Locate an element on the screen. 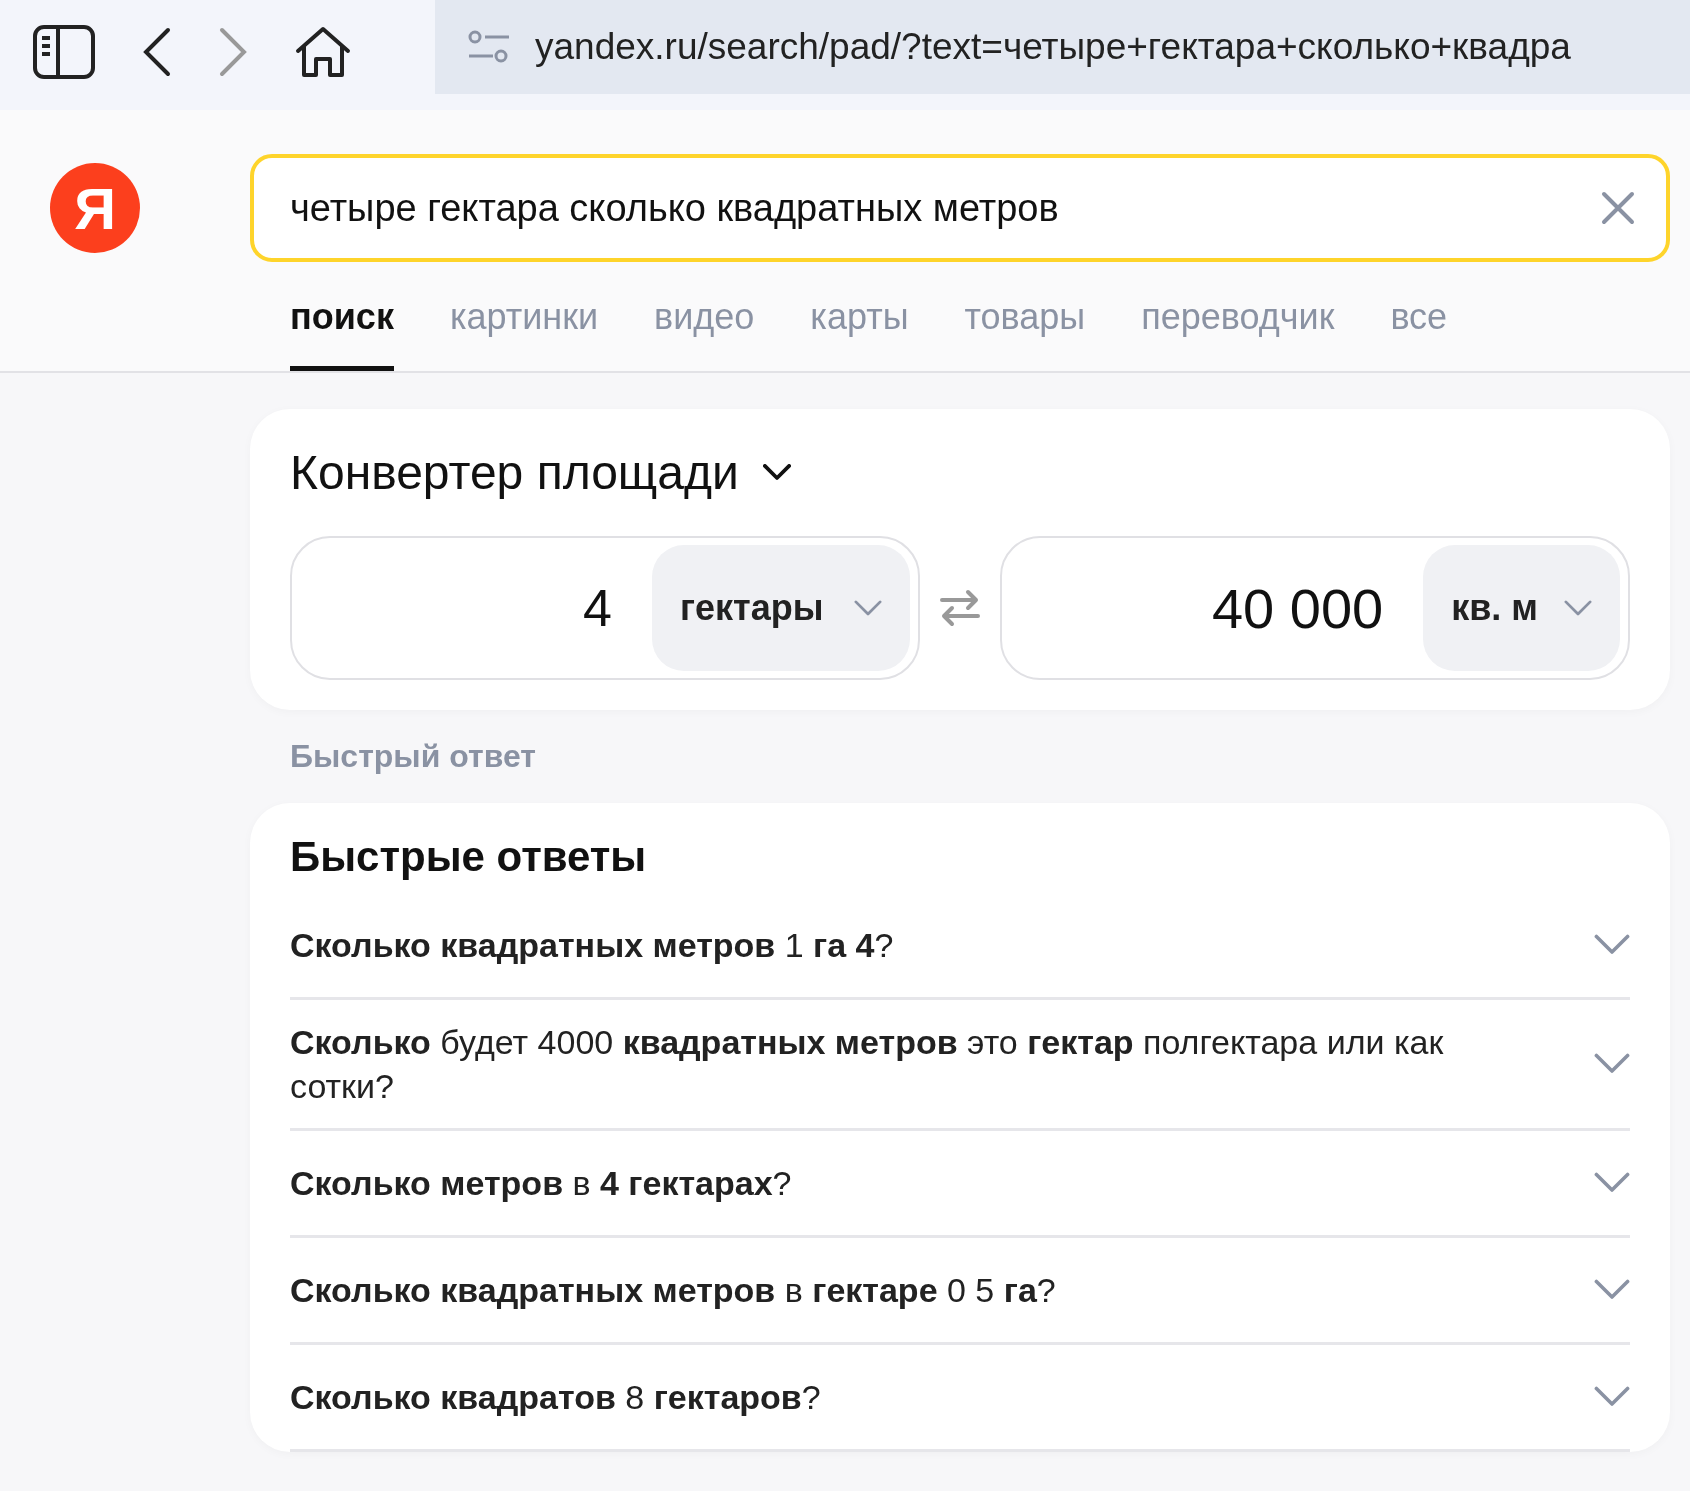 The width and height of the screenshot is (1690, 1491). search-field: четыре гектара сколько квадратных метров is located at coordinates (960, 208).